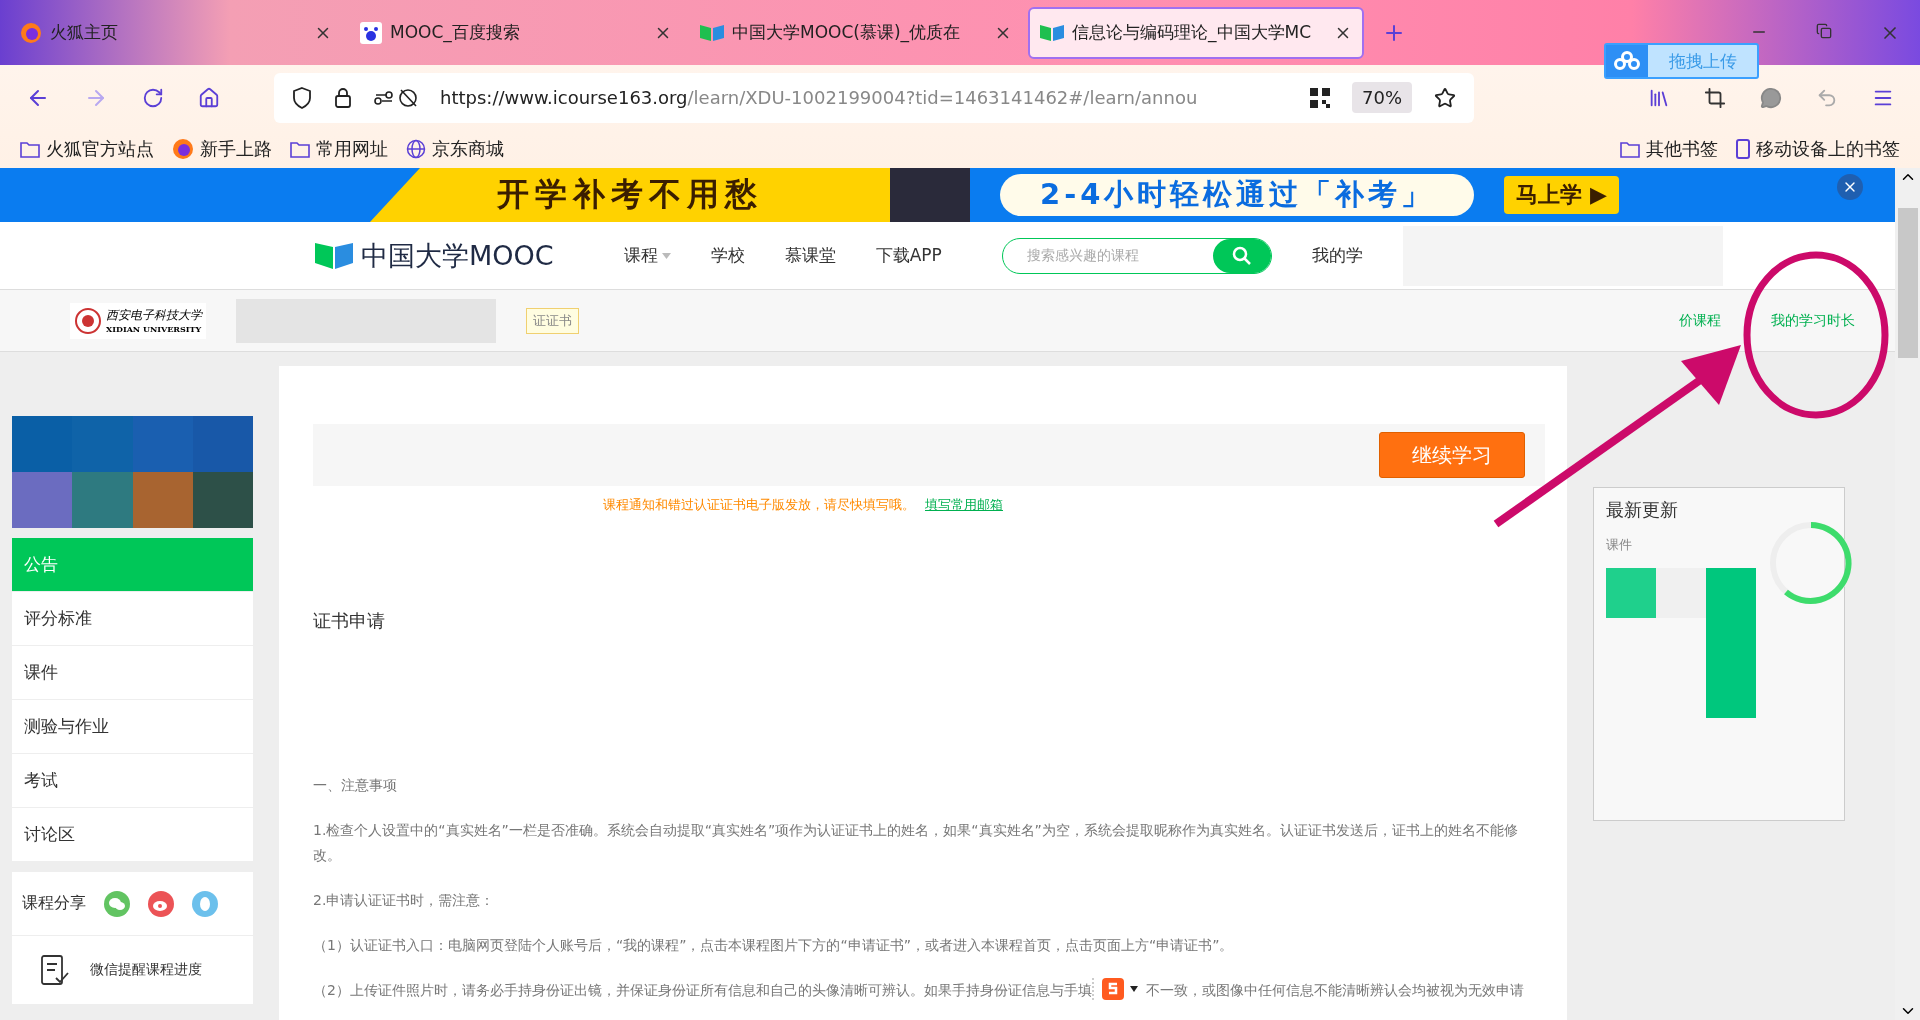 This screenshot has width=1920, height=1020. Describe the element at coordinates (1561, 195) in the screenshot. I see `learn-now-button: 马上学 ▶` at that location.